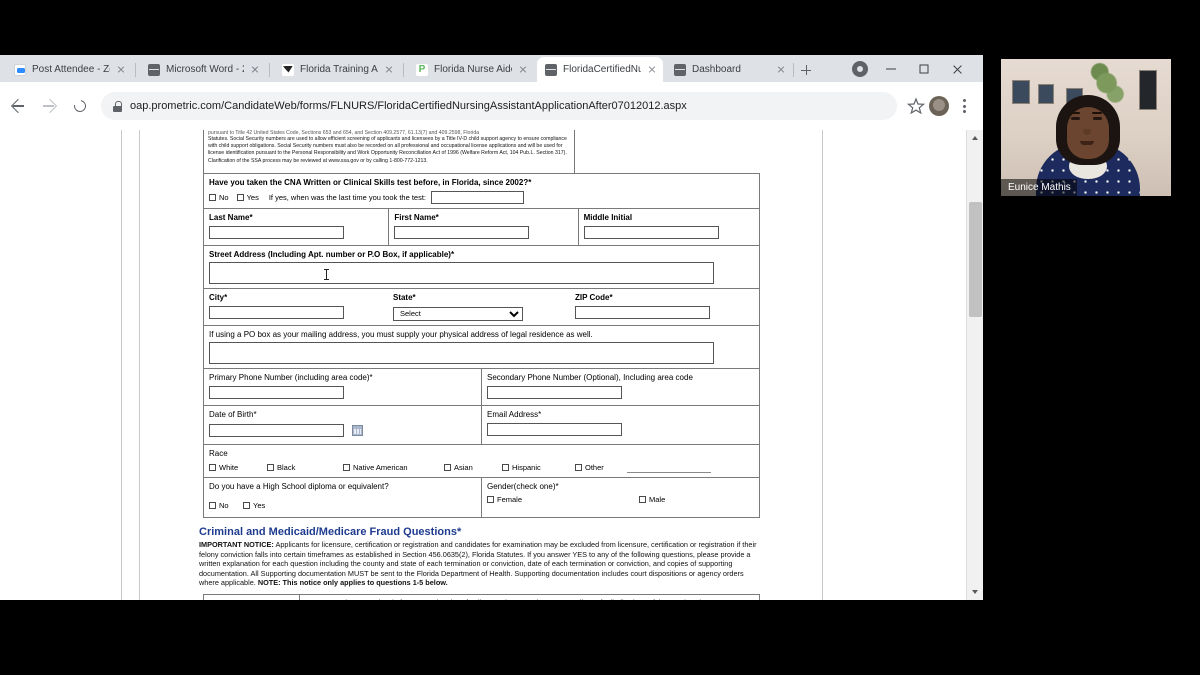 The height and width of the screenshot is (675, 1200). Describe the element at coordinates (563, 499) in the screenshot. I see `gender-option-female: Female` at that location.